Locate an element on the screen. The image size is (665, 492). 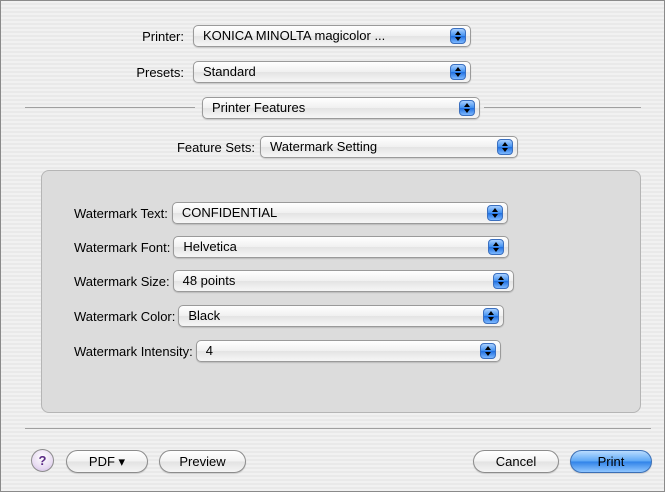
printer-label: Printer: is located at coordinates (163, 36).